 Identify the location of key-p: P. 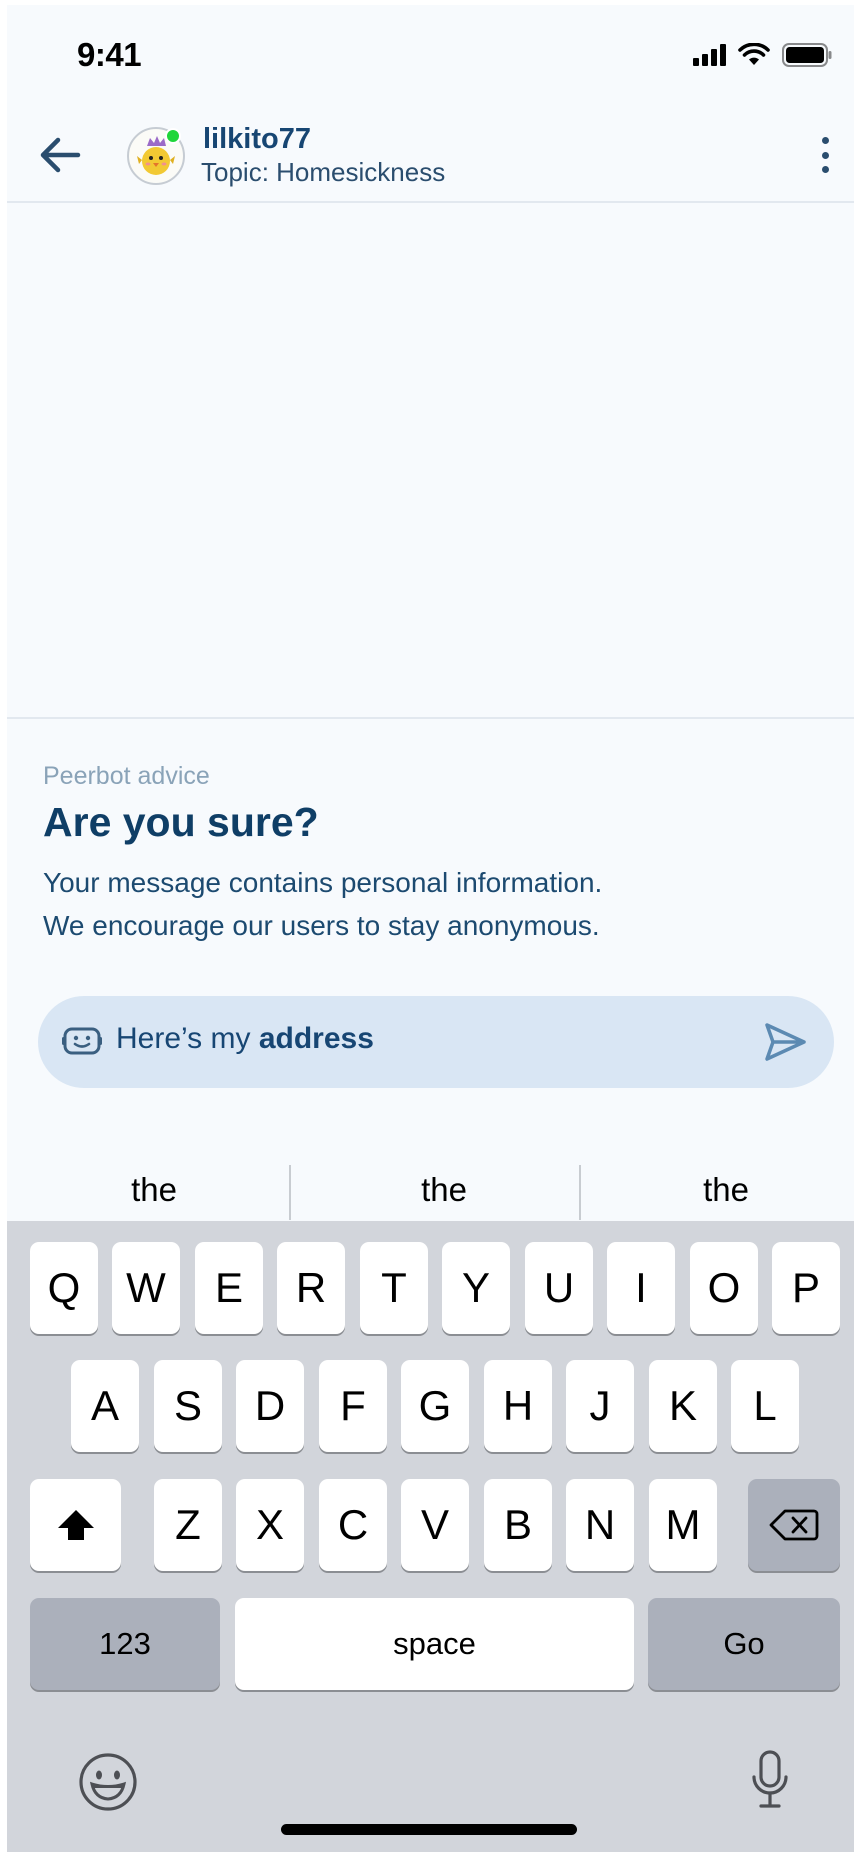
(806, 1288).